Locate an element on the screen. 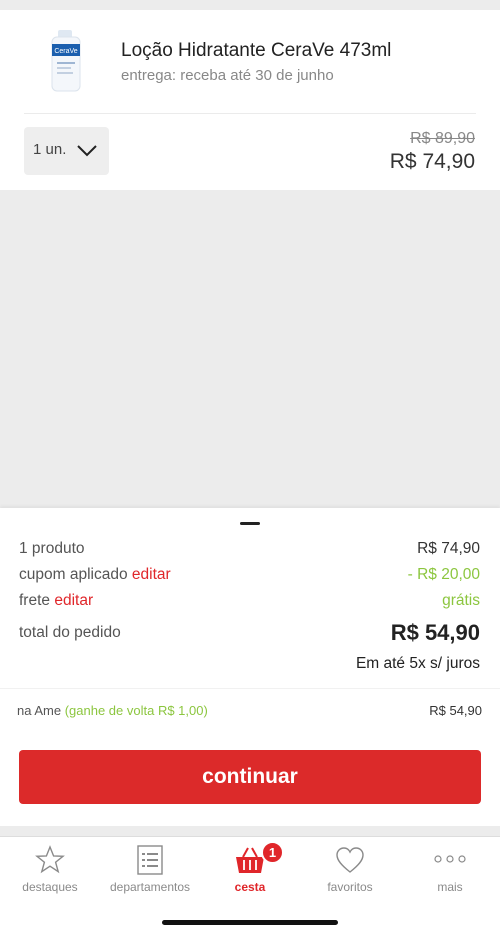  total-label: total do pedido is located at coordinates (70, 632).